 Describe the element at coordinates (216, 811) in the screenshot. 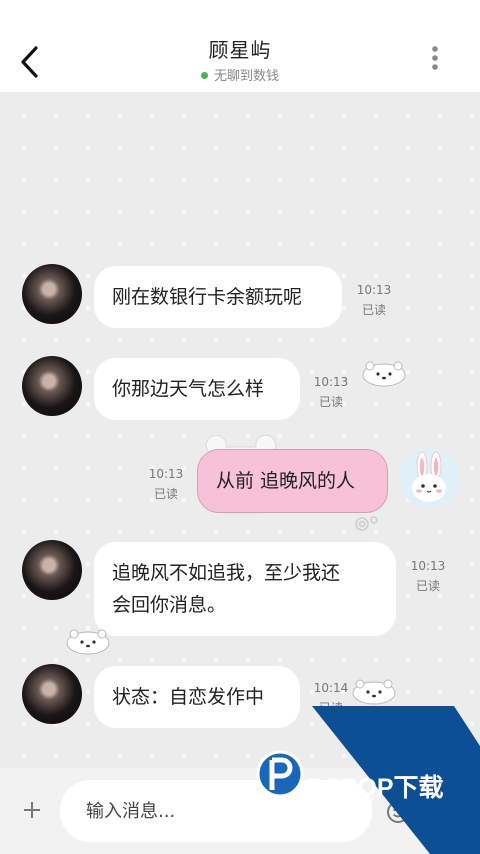

I see `message-input` at that location.